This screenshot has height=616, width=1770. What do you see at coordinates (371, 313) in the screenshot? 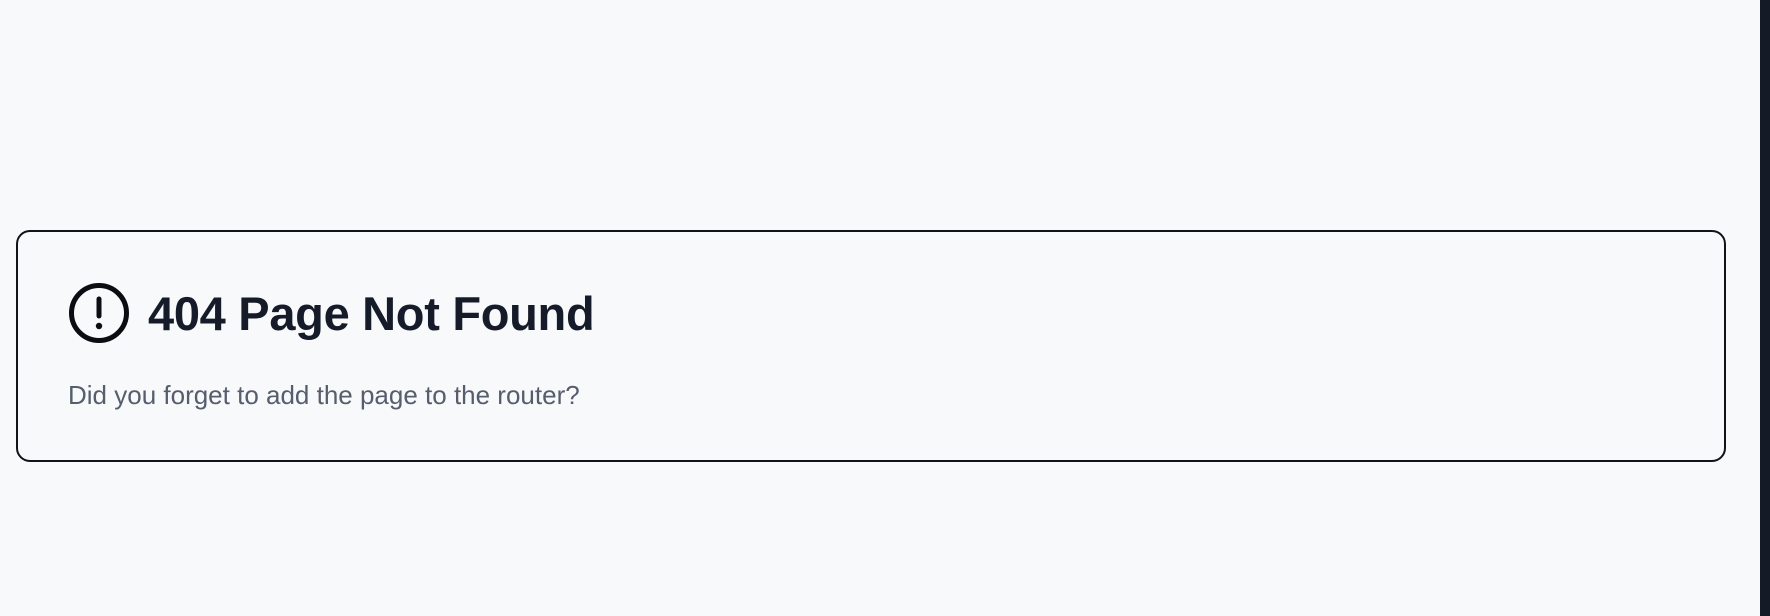
I see `page-title: 404 Page Not Found` at bounding box center [371, 313].